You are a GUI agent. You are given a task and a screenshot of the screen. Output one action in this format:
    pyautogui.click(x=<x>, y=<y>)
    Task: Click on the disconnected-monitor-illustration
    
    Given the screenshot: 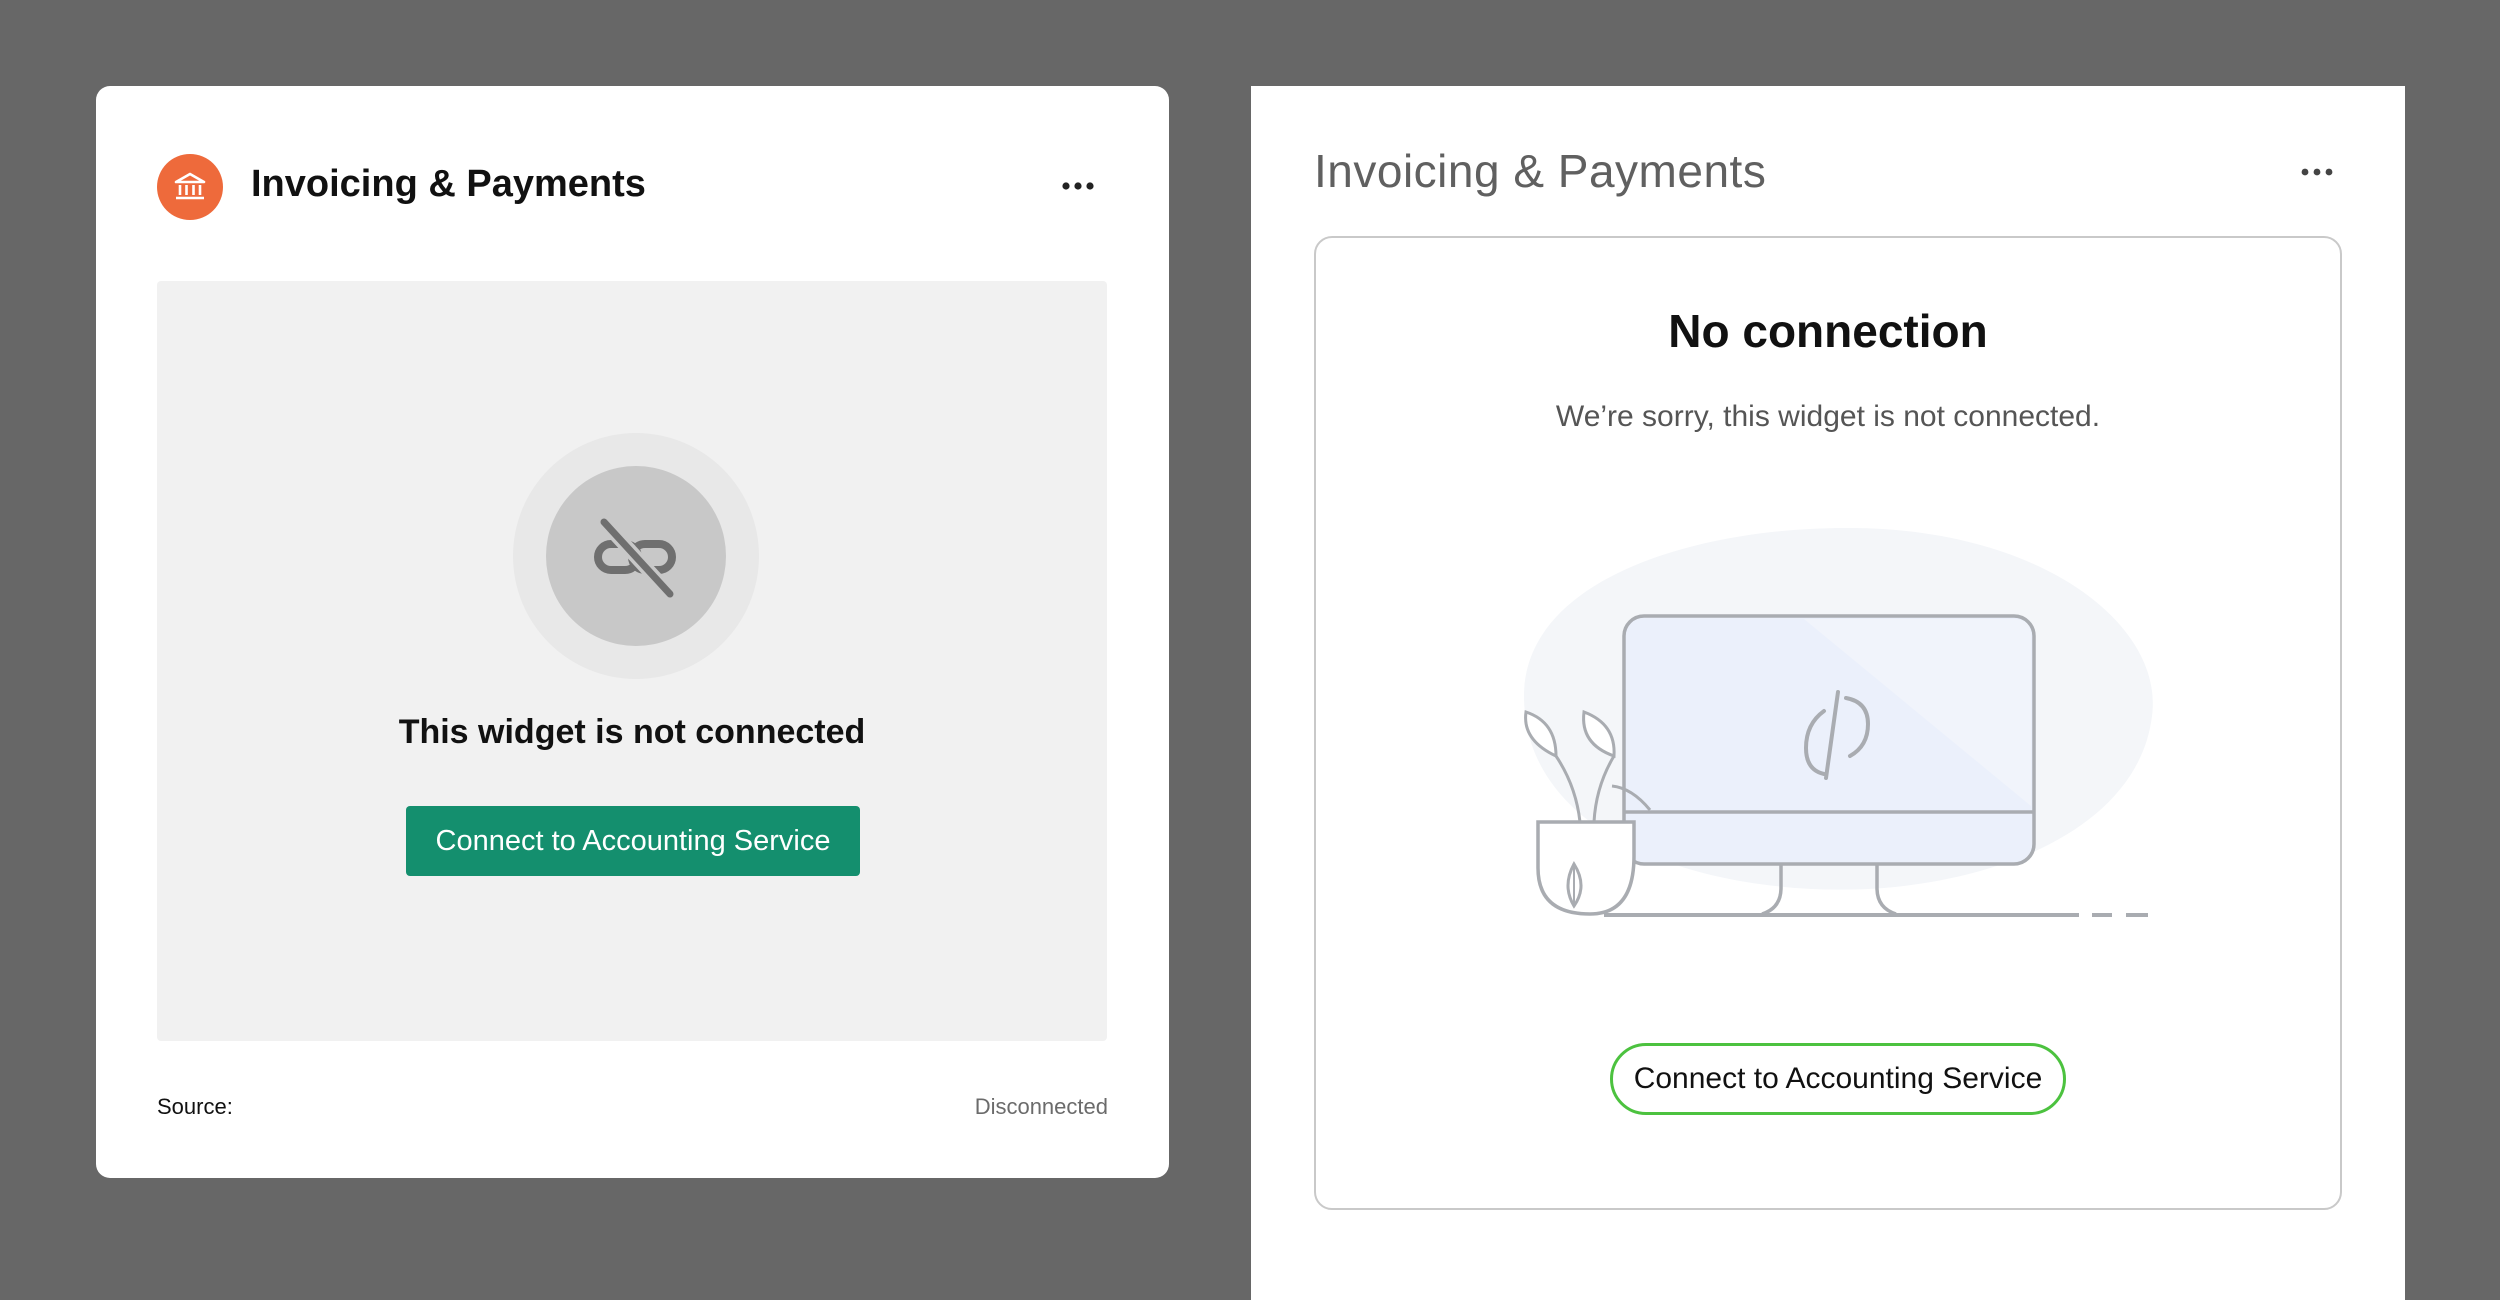 What is the action you would take?
    pyautogui.click(x=1838, y=722)
    